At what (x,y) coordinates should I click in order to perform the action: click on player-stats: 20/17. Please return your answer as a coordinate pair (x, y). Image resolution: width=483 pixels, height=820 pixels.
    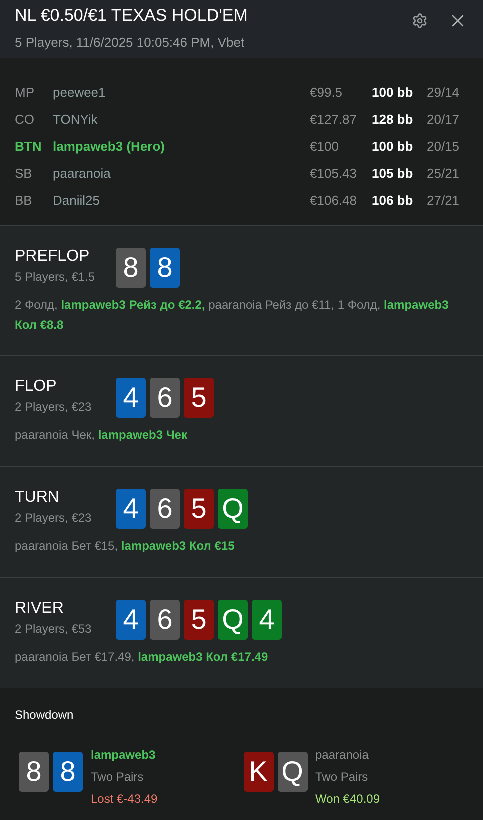
    Looking at the image, I should click on (444, 119).